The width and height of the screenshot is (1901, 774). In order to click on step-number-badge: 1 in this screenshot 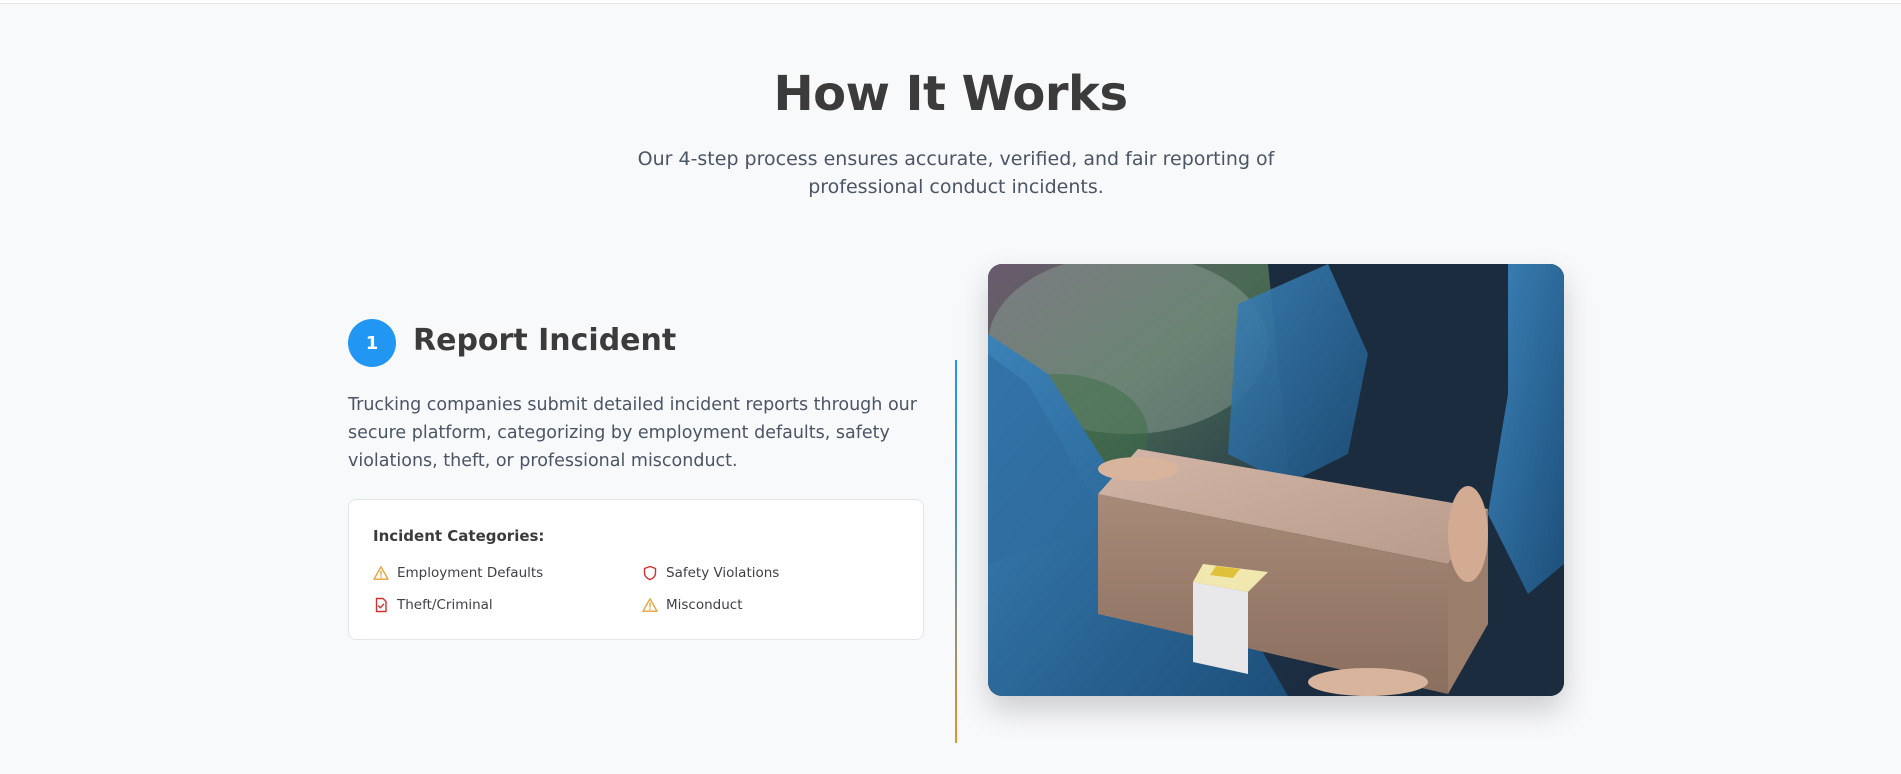, I will do `click(372, 343)`.